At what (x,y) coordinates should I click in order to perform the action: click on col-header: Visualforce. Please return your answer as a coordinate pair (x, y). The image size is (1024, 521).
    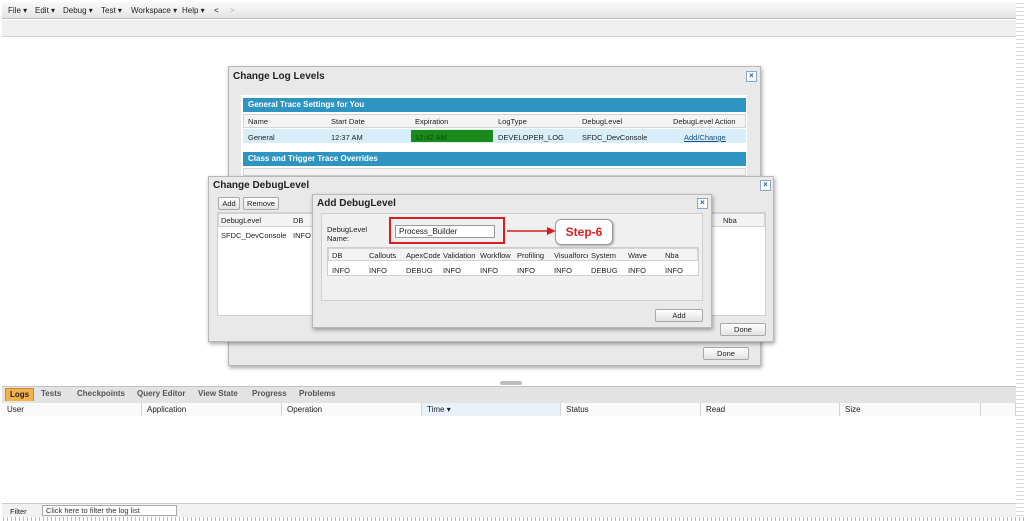
    Looking at the image, I should click on (571, 255).